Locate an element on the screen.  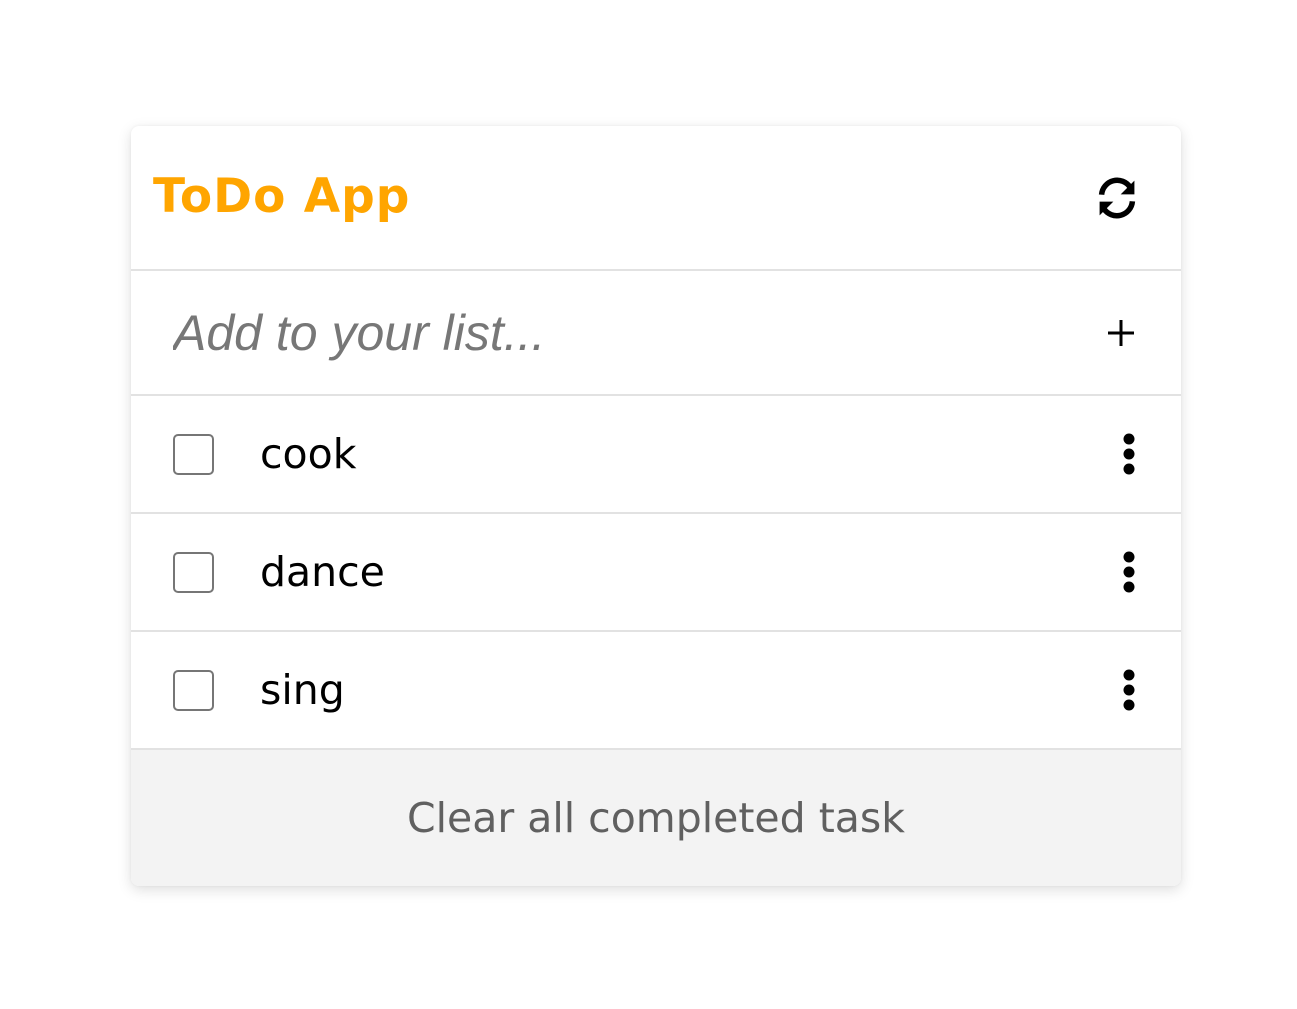
refresh-button is located at coordinates (1117, 198).